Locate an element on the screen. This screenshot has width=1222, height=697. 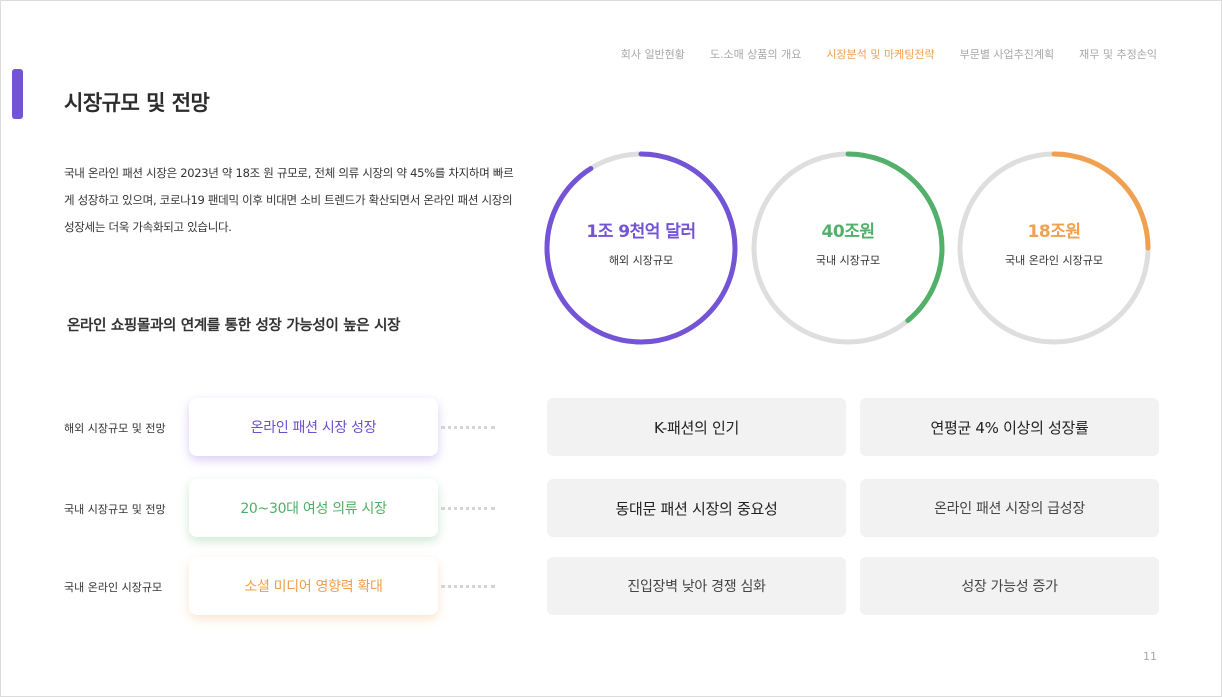
circle-label: 국내 시장규모 is located at coordinates (848, 260).